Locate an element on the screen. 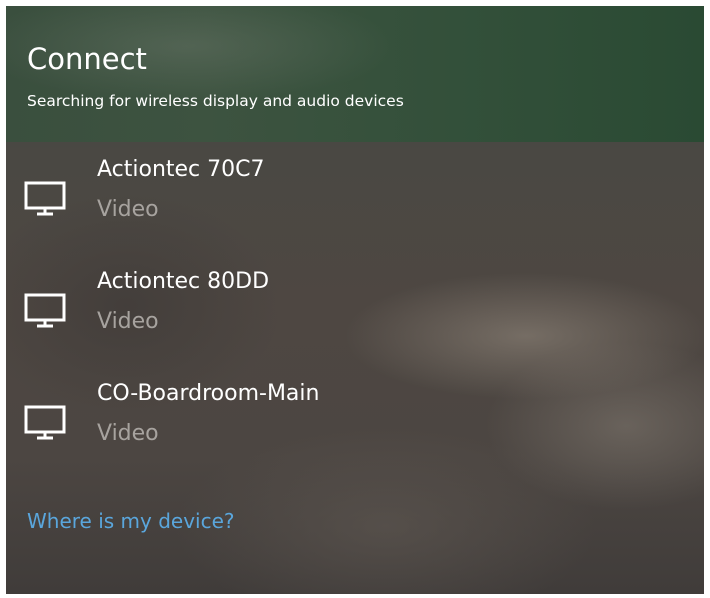 This screenshot has height=598, width=710. device-name: Actiontec 70C7 is located at coordinates (181, 169).